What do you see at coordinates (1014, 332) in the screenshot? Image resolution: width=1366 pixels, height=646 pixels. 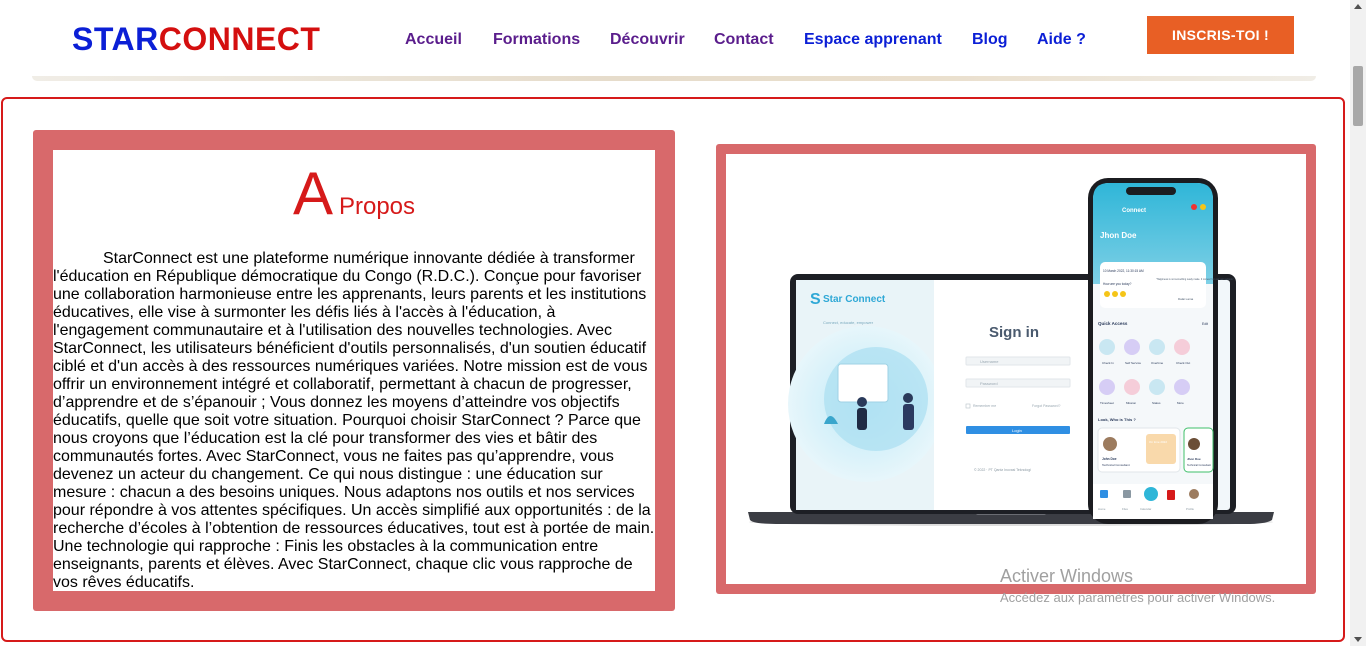 I see `signin-title: Sign in` at bounding box center [1014, 332].